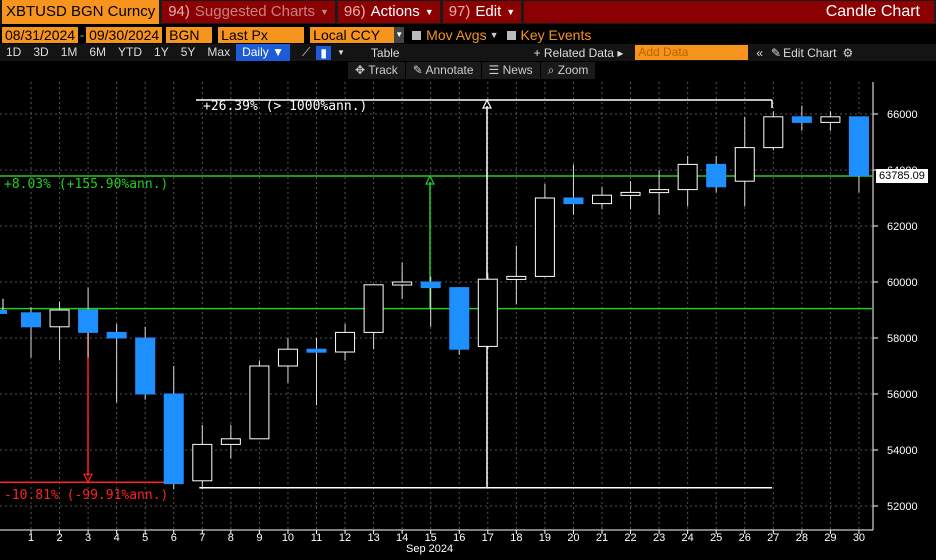 This screenshot has width=936, height=560. I want to click on mov-avgs-label: Mov Avgs, so click(456, 35).